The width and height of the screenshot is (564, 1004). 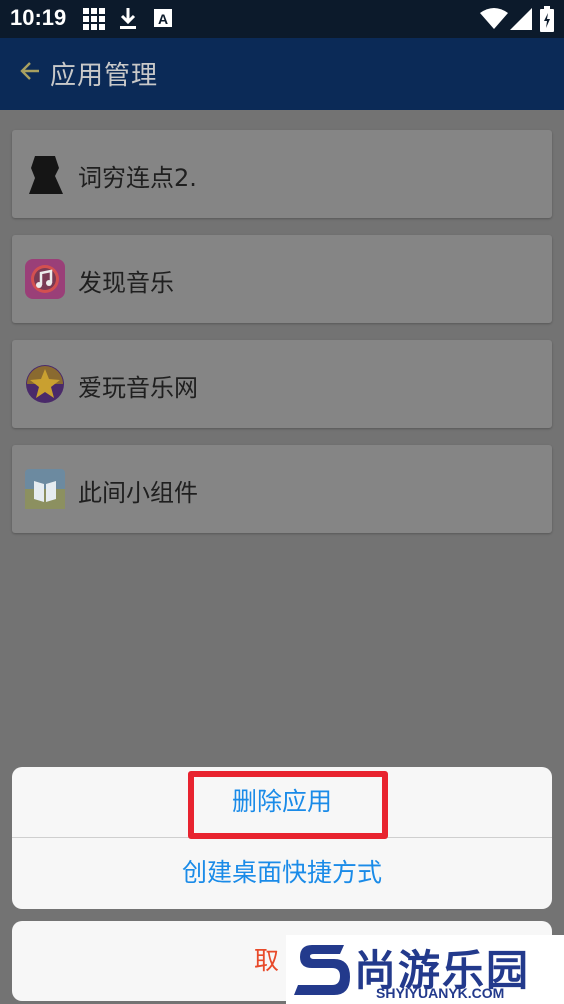 I want to click on cancel-label: 取, so click(x=267, y=960).